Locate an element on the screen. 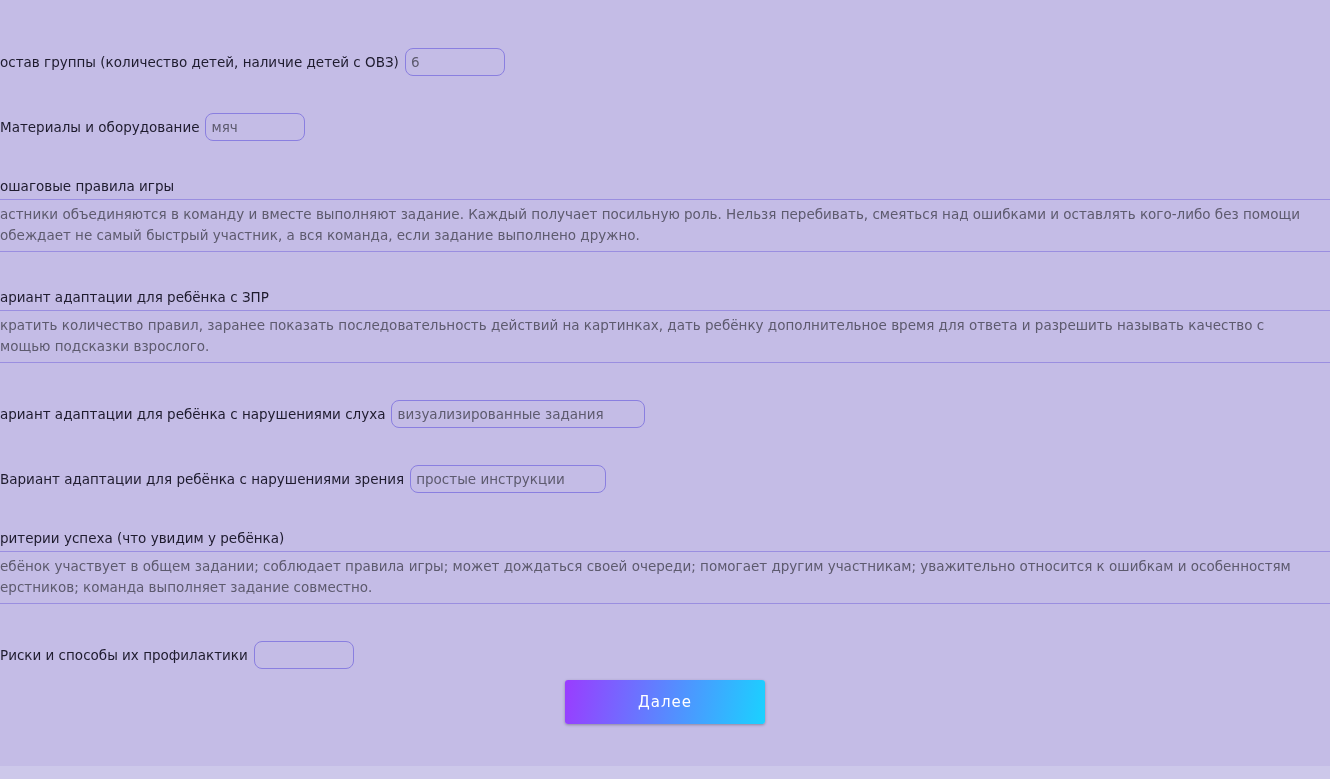  field-label: остав группы (количество детей, наличие детей с ОВЗ) is located at coordinates (199, 62).